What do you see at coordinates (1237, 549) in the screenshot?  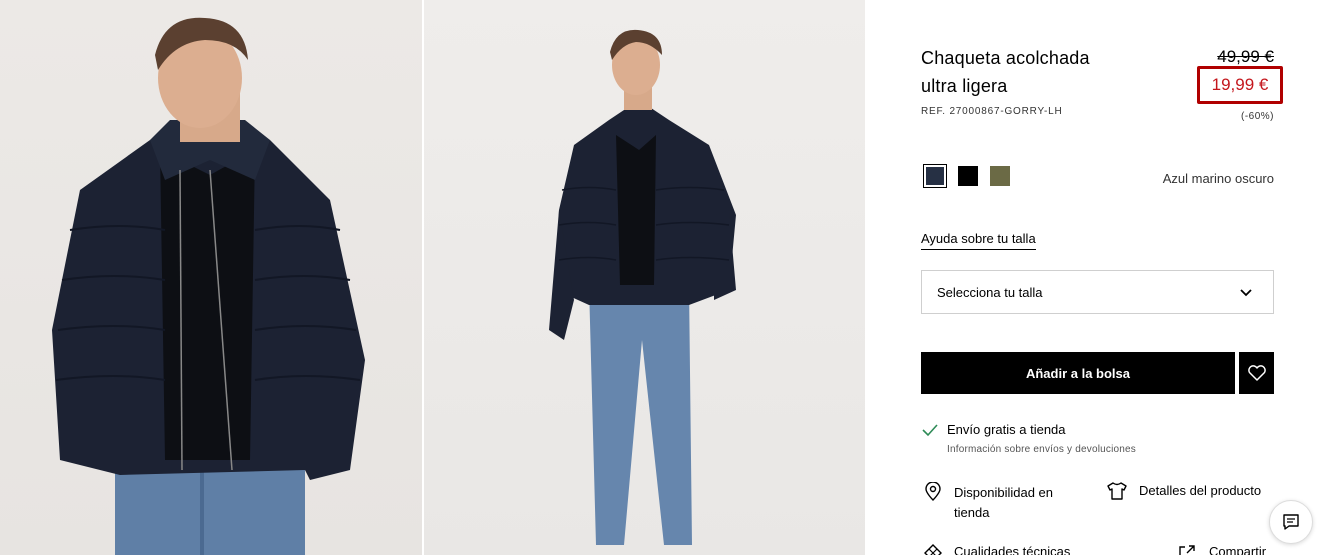 I see `share-link: Compartir` at bounding box center [1237, 549].